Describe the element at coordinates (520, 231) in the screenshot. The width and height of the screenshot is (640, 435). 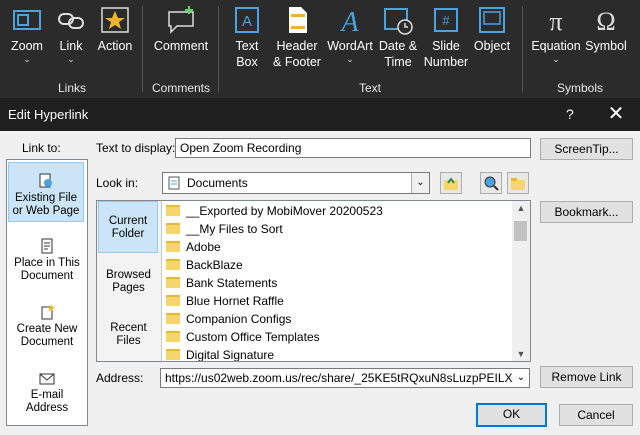
I see `scroll-thumb` at that location.